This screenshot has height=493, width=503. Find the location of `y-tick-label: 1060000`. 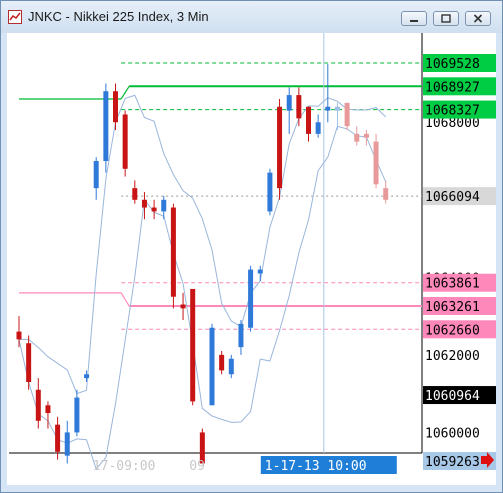

y-tick-label: 1060000 is located at coordinates (452, 433).